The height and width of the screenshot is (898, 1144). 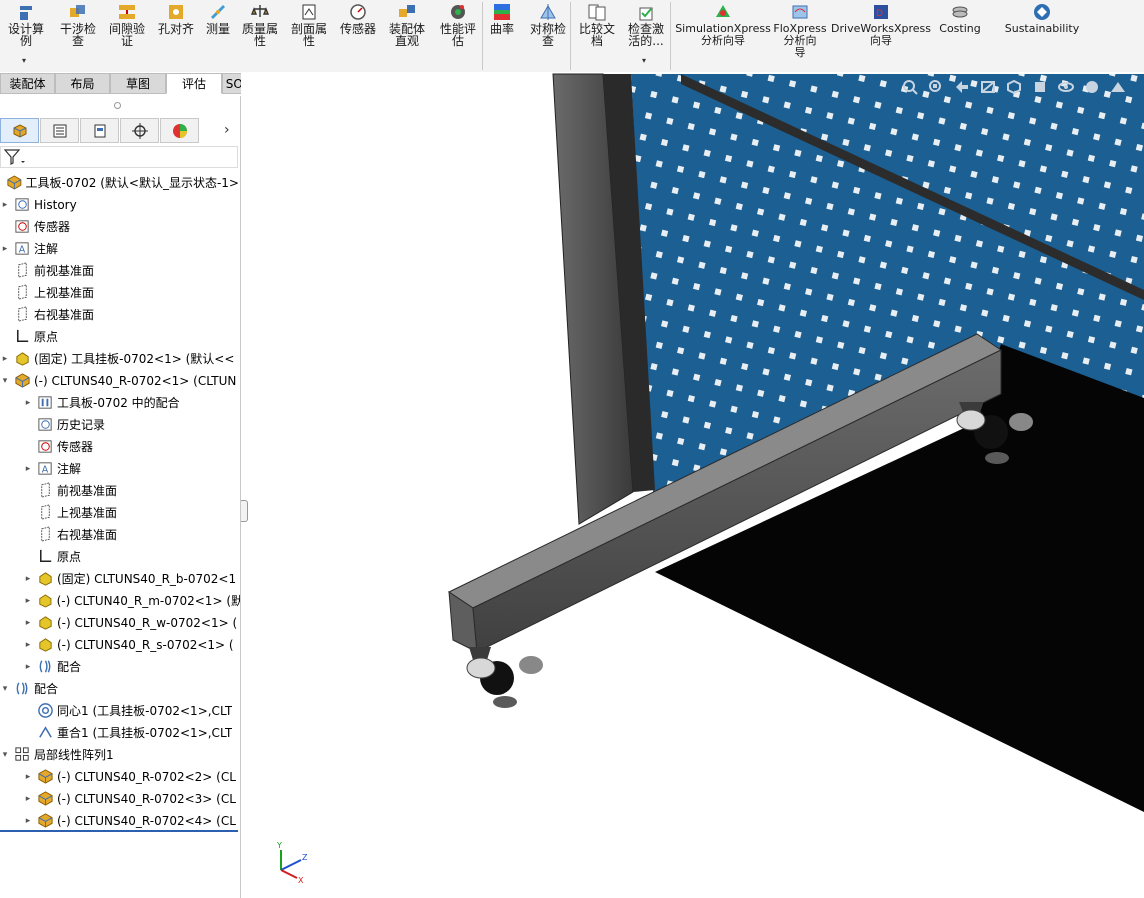 I want to click on tab-0: 装配体, so click(x=27, y=83).